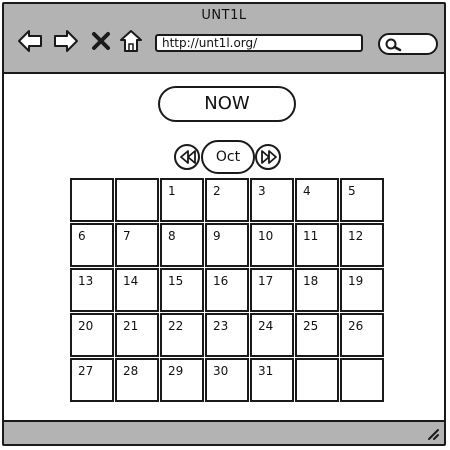  I want to click on url-input: http://unt1l.org/, so click(259, 43).